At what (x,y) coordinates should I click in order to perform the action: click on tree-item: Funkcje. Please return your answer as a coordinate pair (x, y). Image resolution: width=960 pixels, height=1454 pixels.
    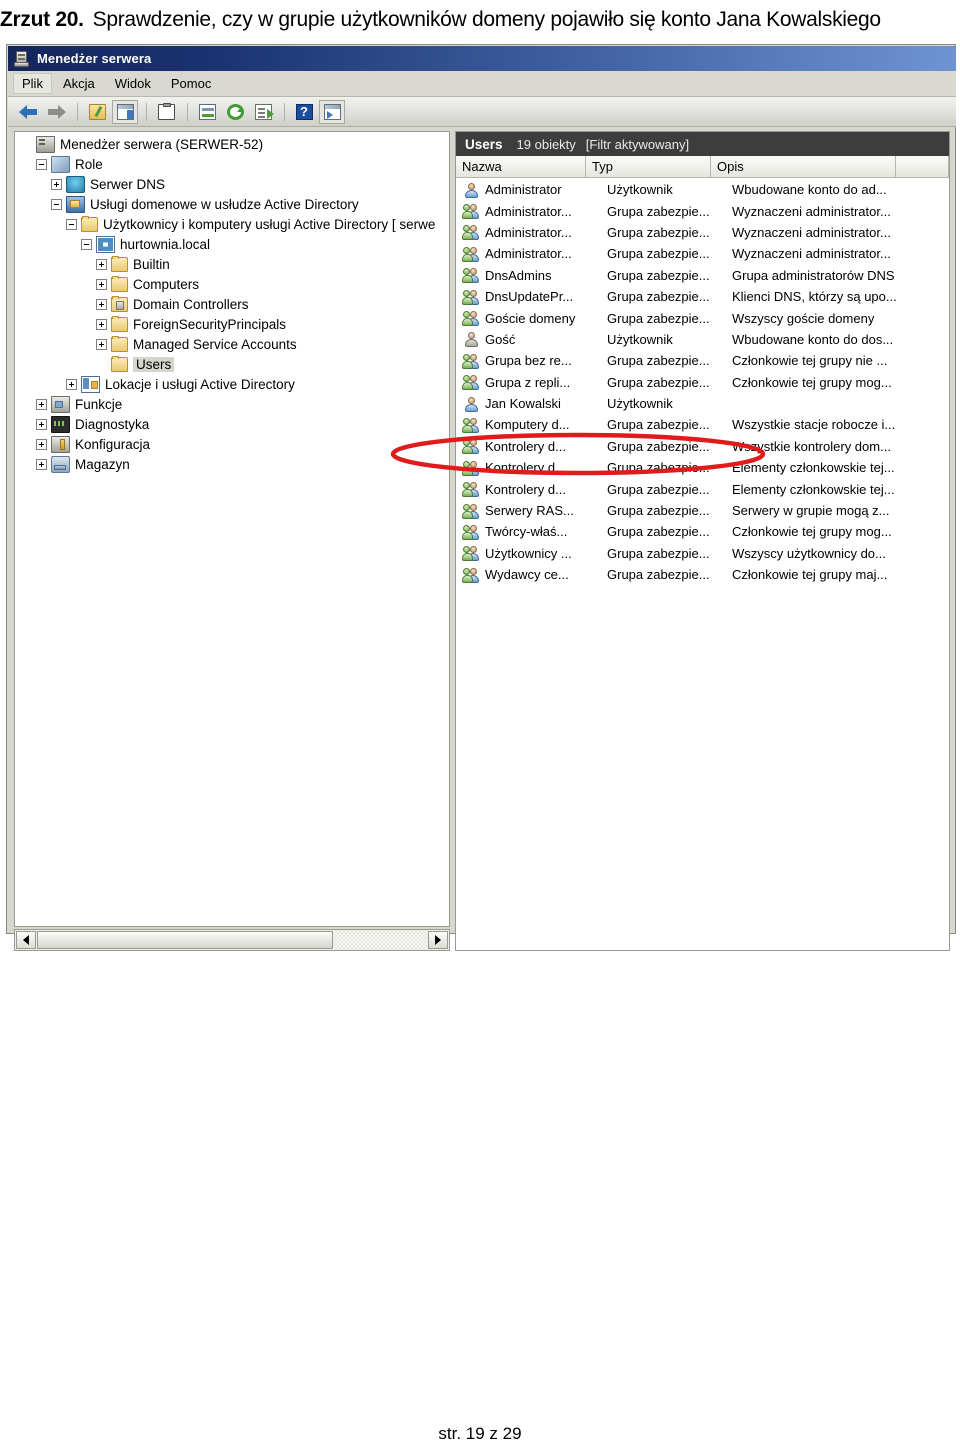
    Looking at the image, I should click on (232, 404).